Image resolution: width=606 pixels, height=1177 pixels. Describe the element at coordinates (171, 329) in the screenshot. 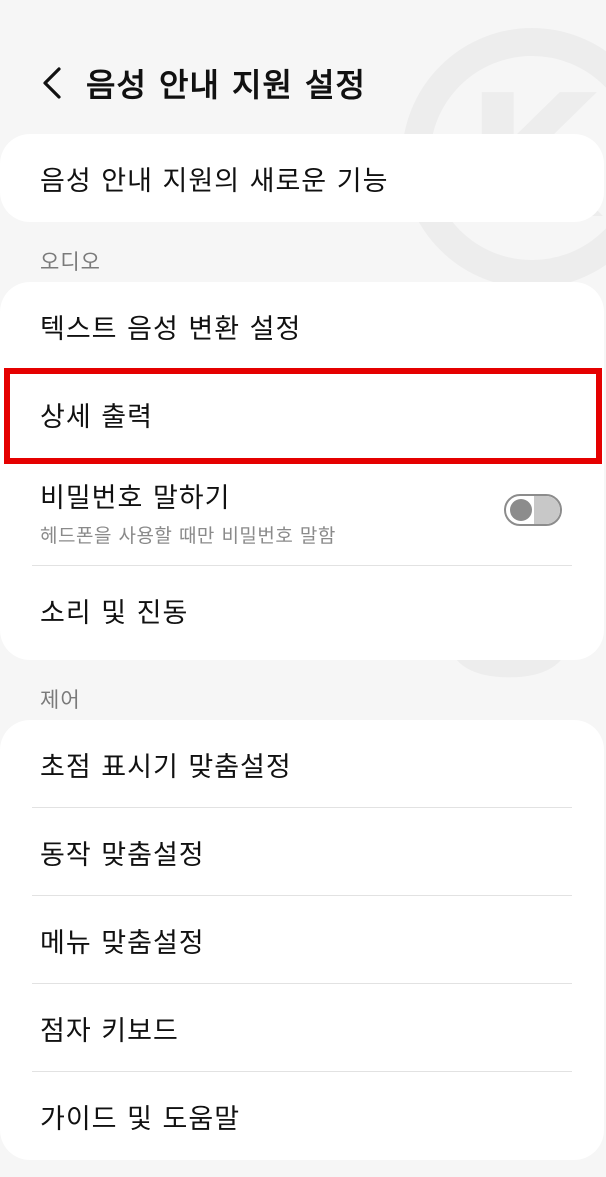

I see `tts-settings-label: 텍스트 음성 변환 설정` at that location.